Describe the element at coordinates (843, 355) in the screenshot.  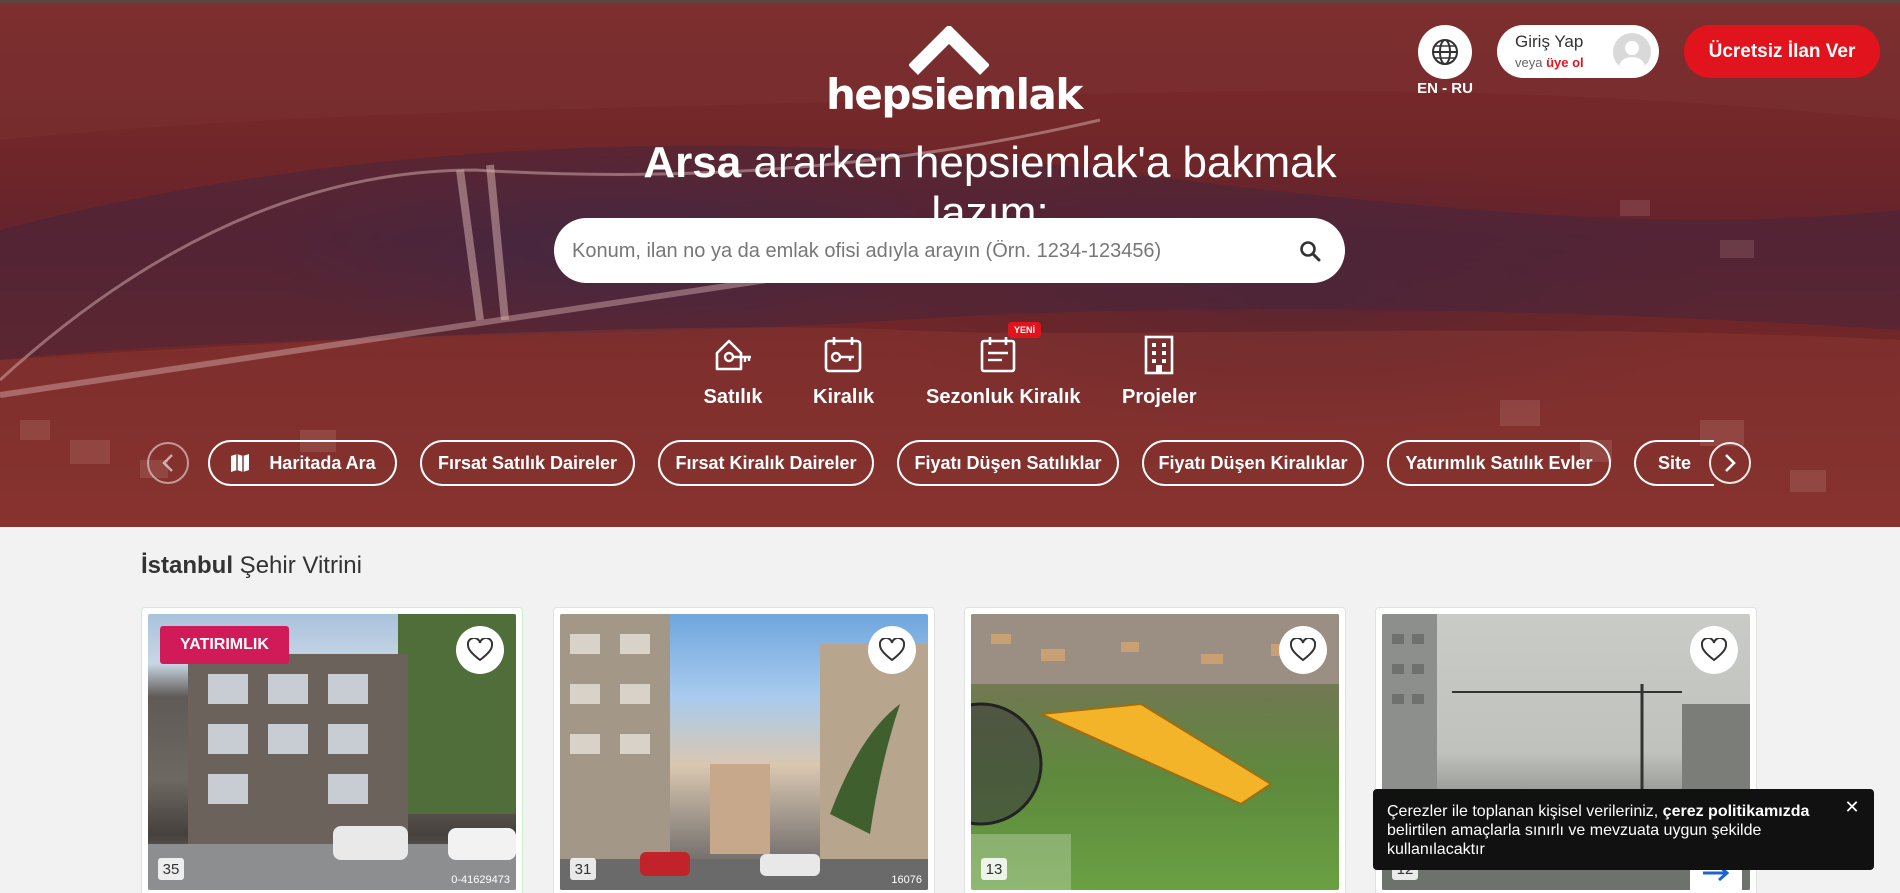
I see `key-tag-icon` at that location.